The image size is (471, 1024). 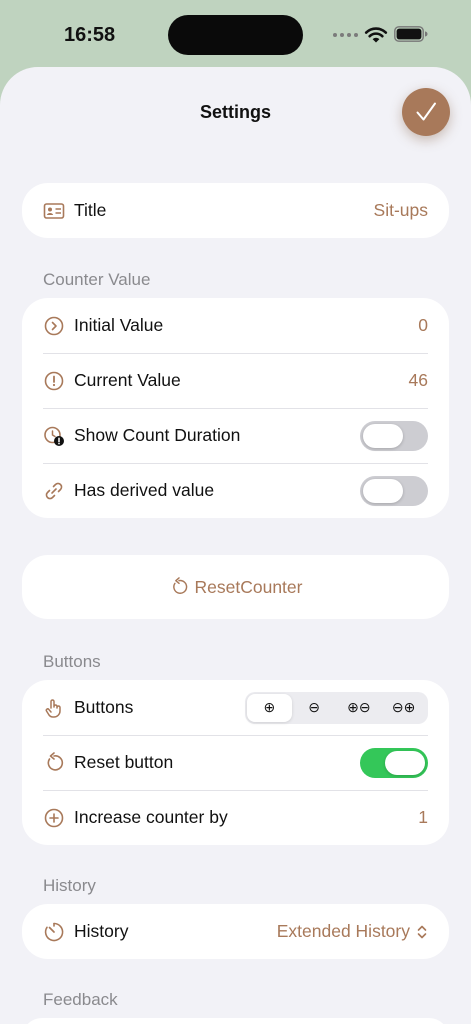 I want to click on derived-value-toggle, so click(x=394, y=490).